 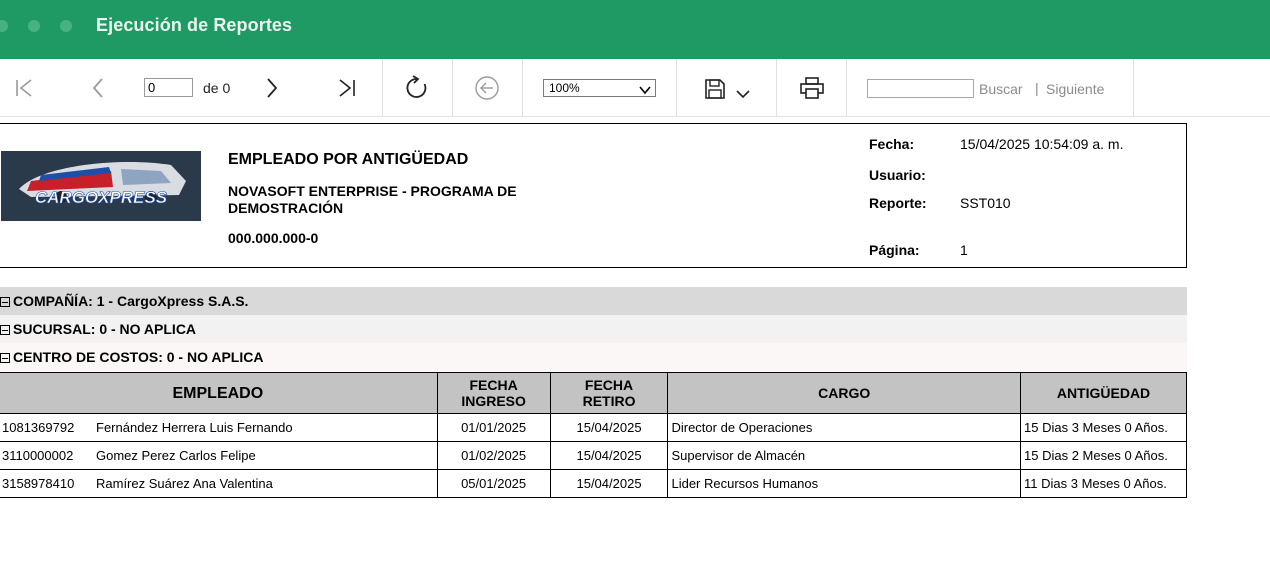 I want to click on window-dot-close, so click(x=4, y=26).